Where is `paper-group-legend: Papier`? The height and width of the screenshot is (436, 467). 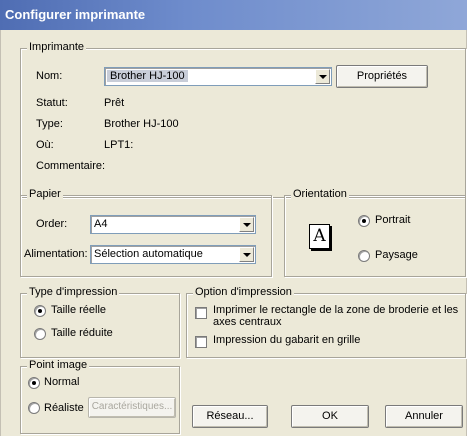 paper-group-legend: Papier is located at coordinates (45, 194).